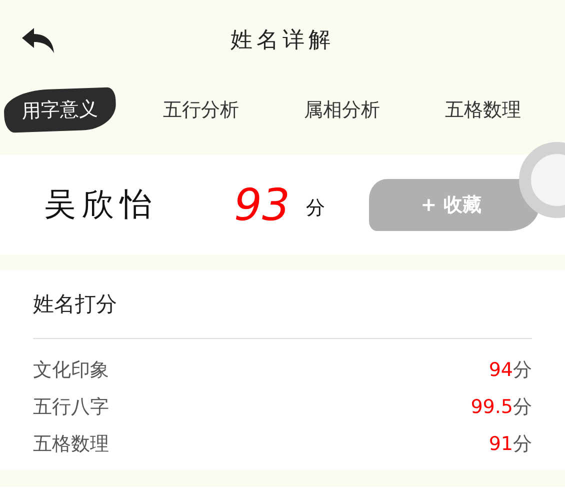  What do you see at coordinates (491, 407) in the screenshot?
I see `score-value: 99.5` at bounding box center [491, 407].